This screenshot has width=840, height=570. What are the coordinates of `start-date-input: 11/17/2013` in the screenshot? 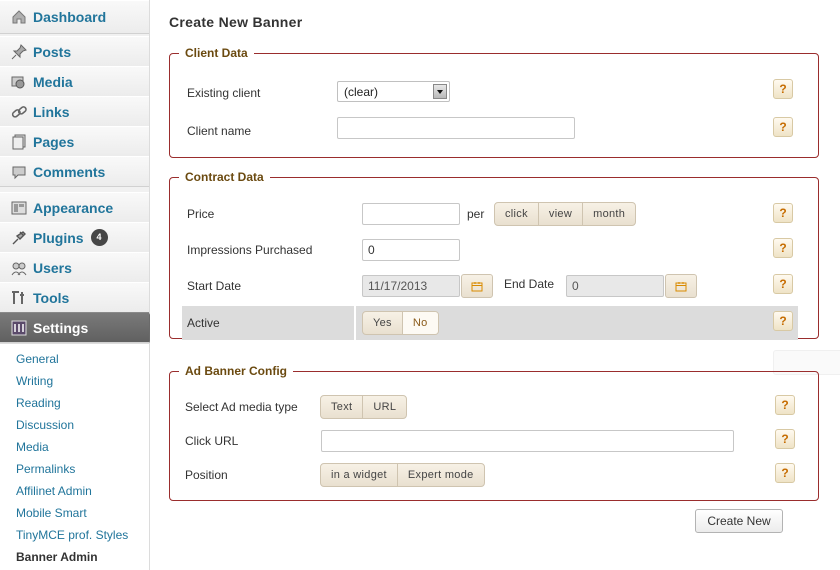 It's located at (411, 286).